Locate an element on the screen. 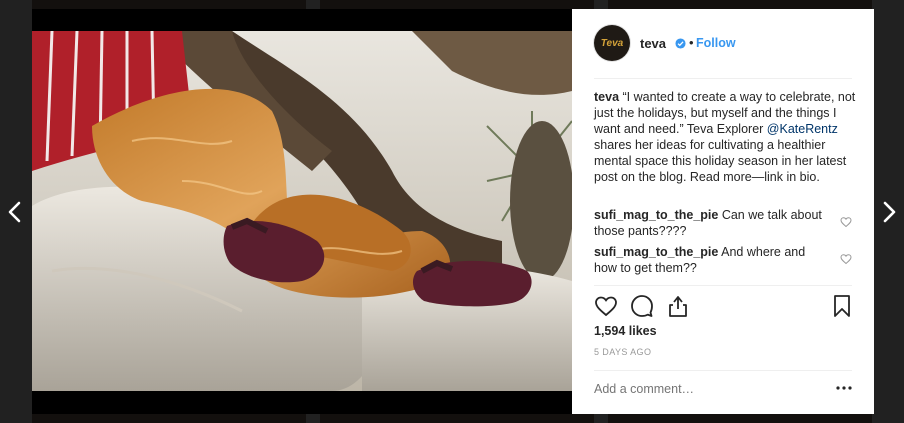  chevron-left-icon is located at coordinates (14, 212).